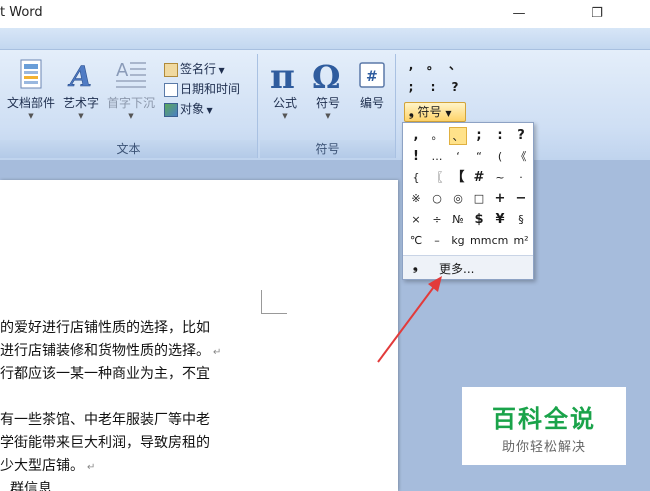 The height and width of the screenshot is (491, 650). Describe the element at coordinates (500, 157) in the screenshot. I see `symbol-cell: (` at that location.